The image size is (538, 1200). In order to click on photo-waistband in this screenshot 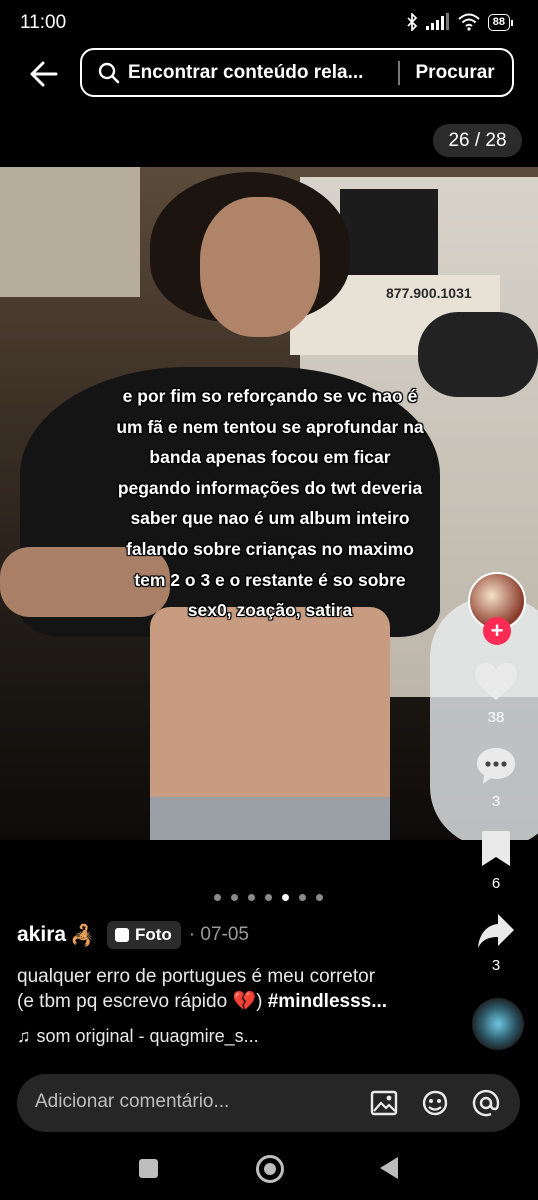, I will do `click(270, 818)`.